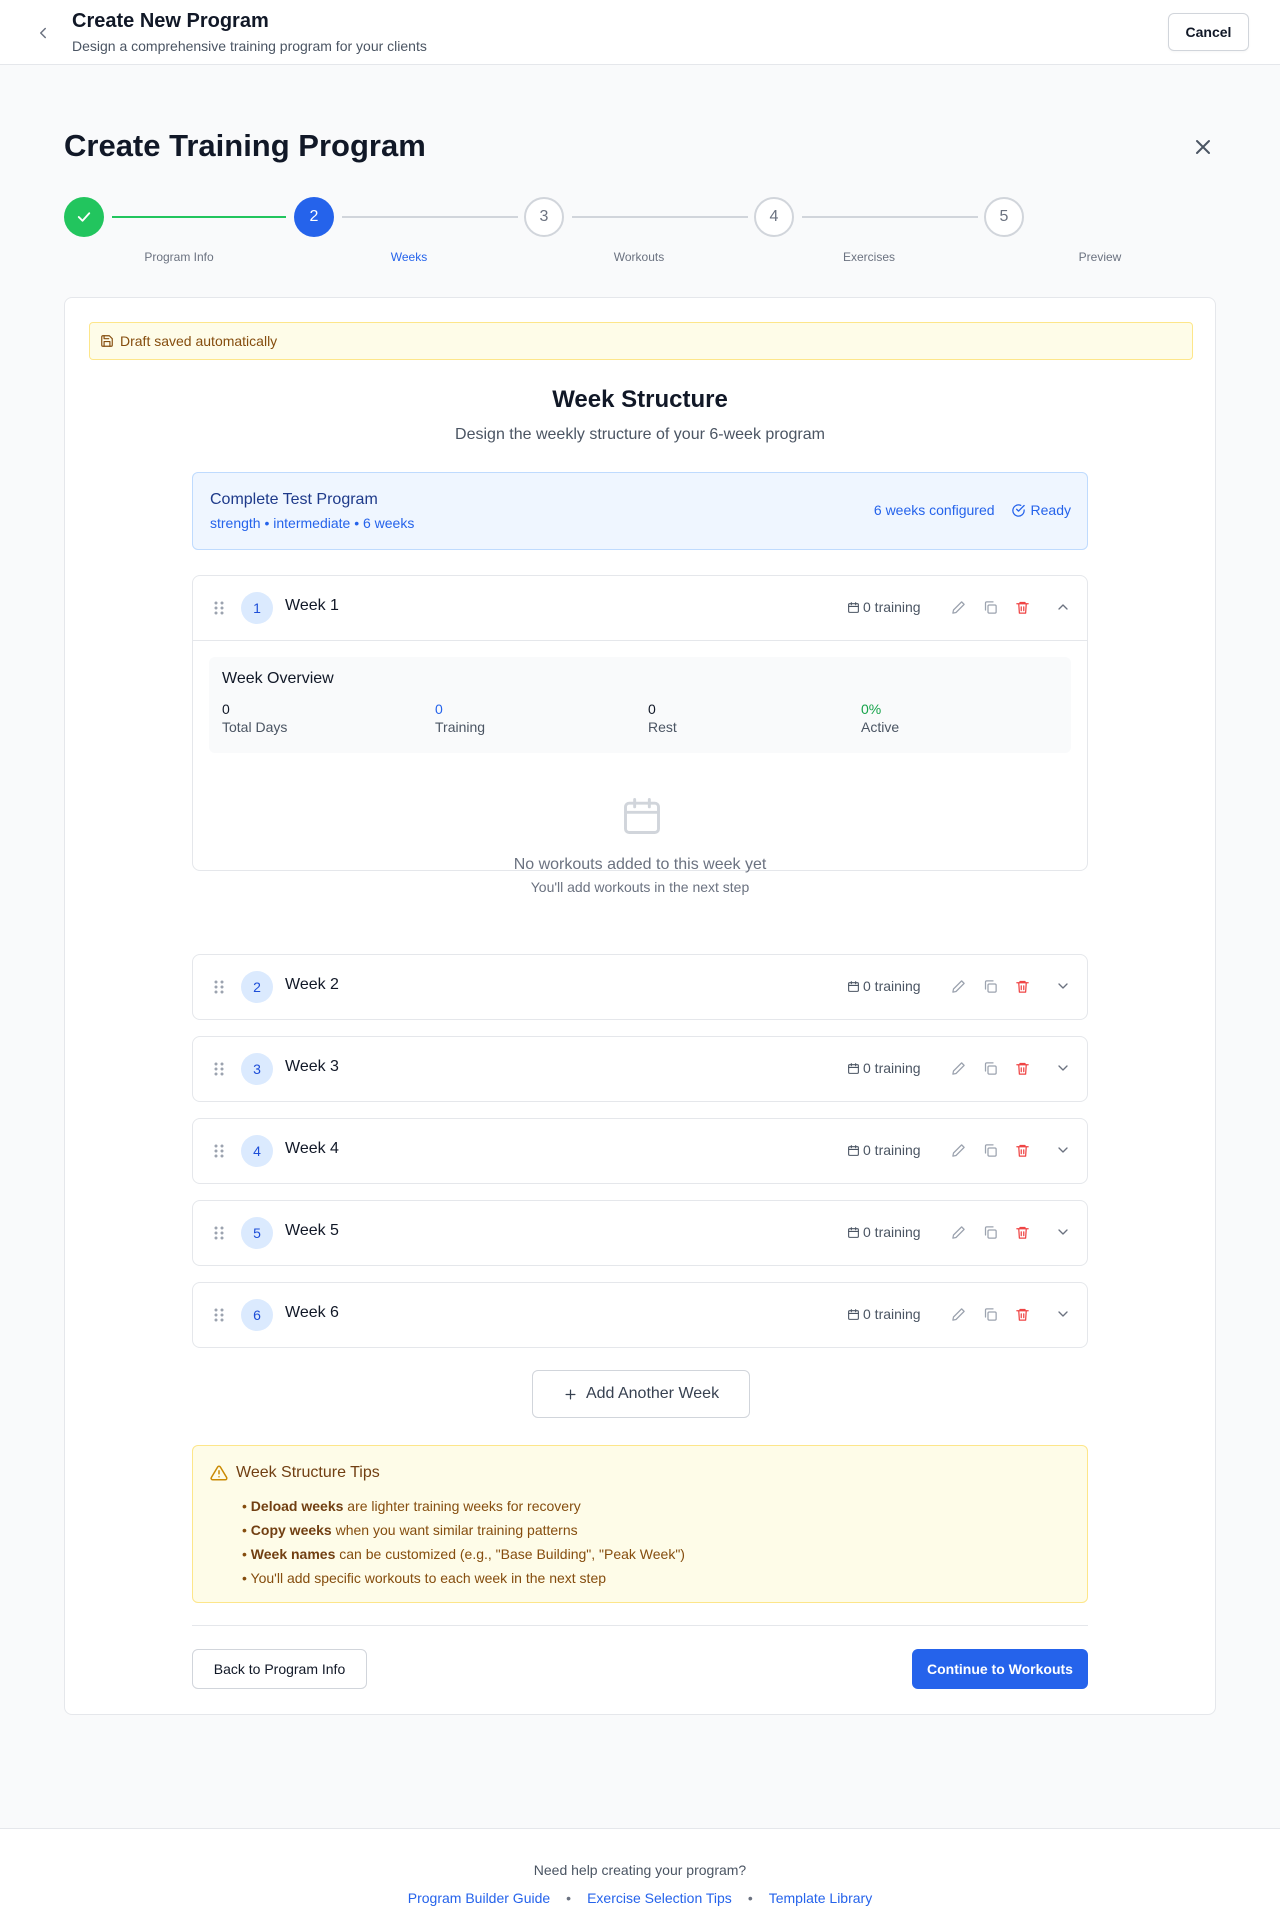 Image resolution: width=1280 pixels, height=1924 pixels. I want to click on step-2-circle: 2, so click(314, 217).